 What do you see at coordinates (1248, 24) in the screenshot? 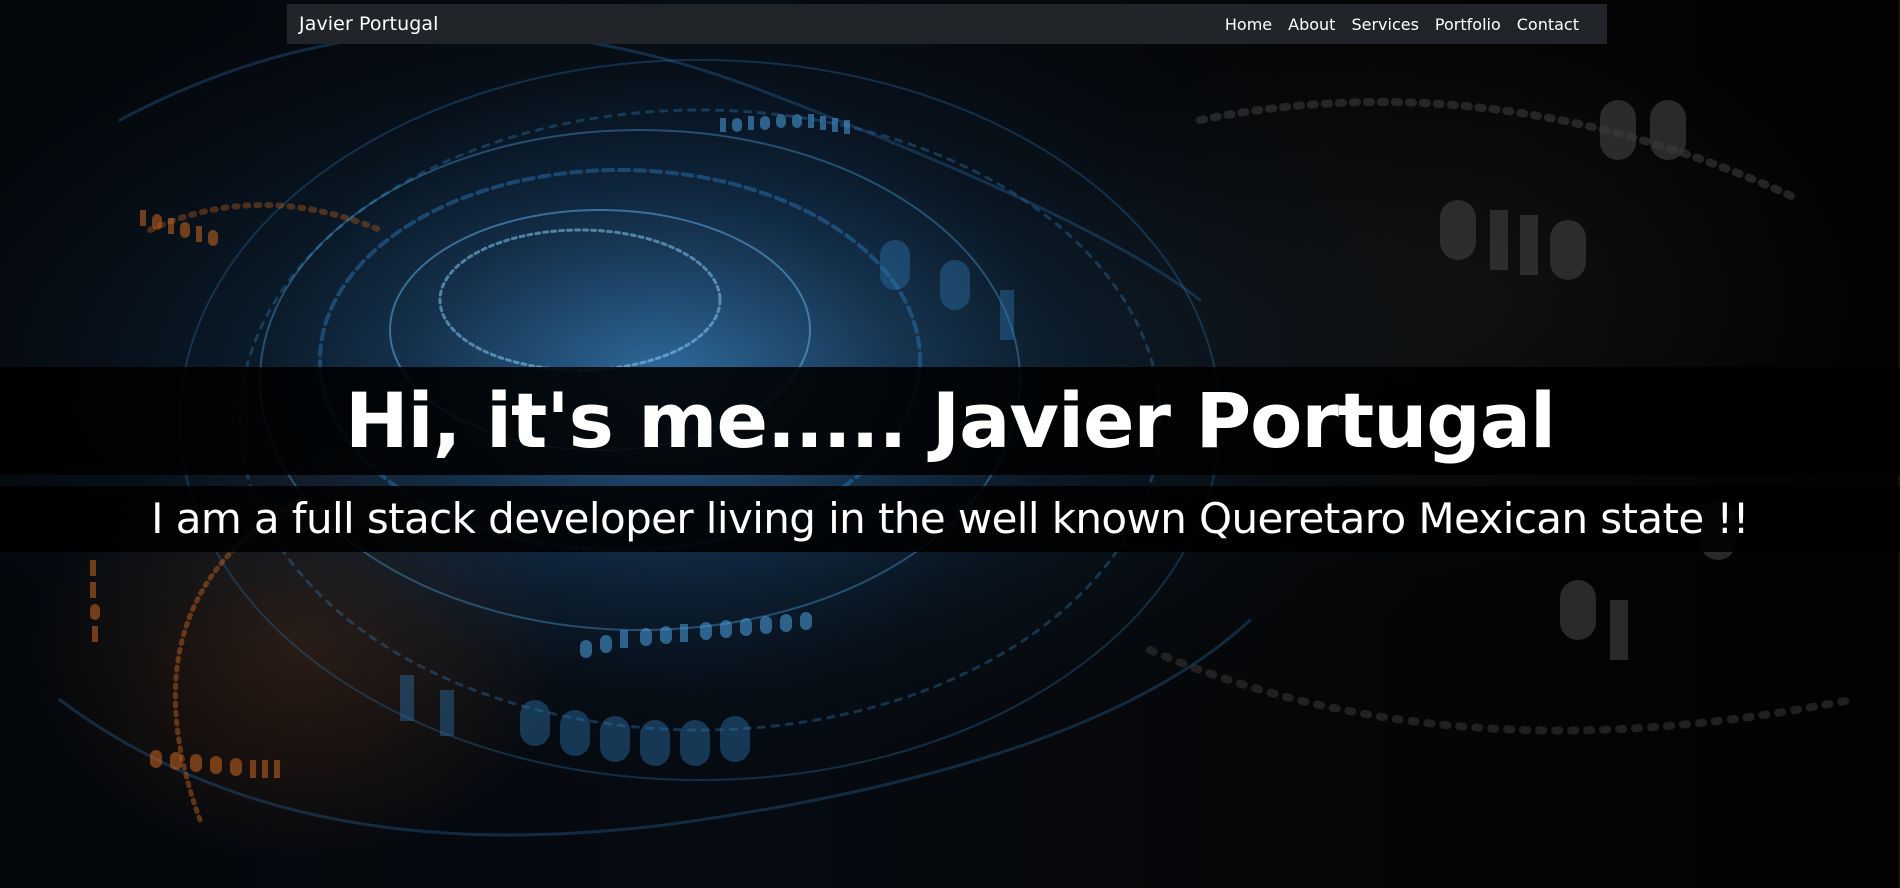
I see `nav-link-home: Home` at bounding box center [1248, 24].